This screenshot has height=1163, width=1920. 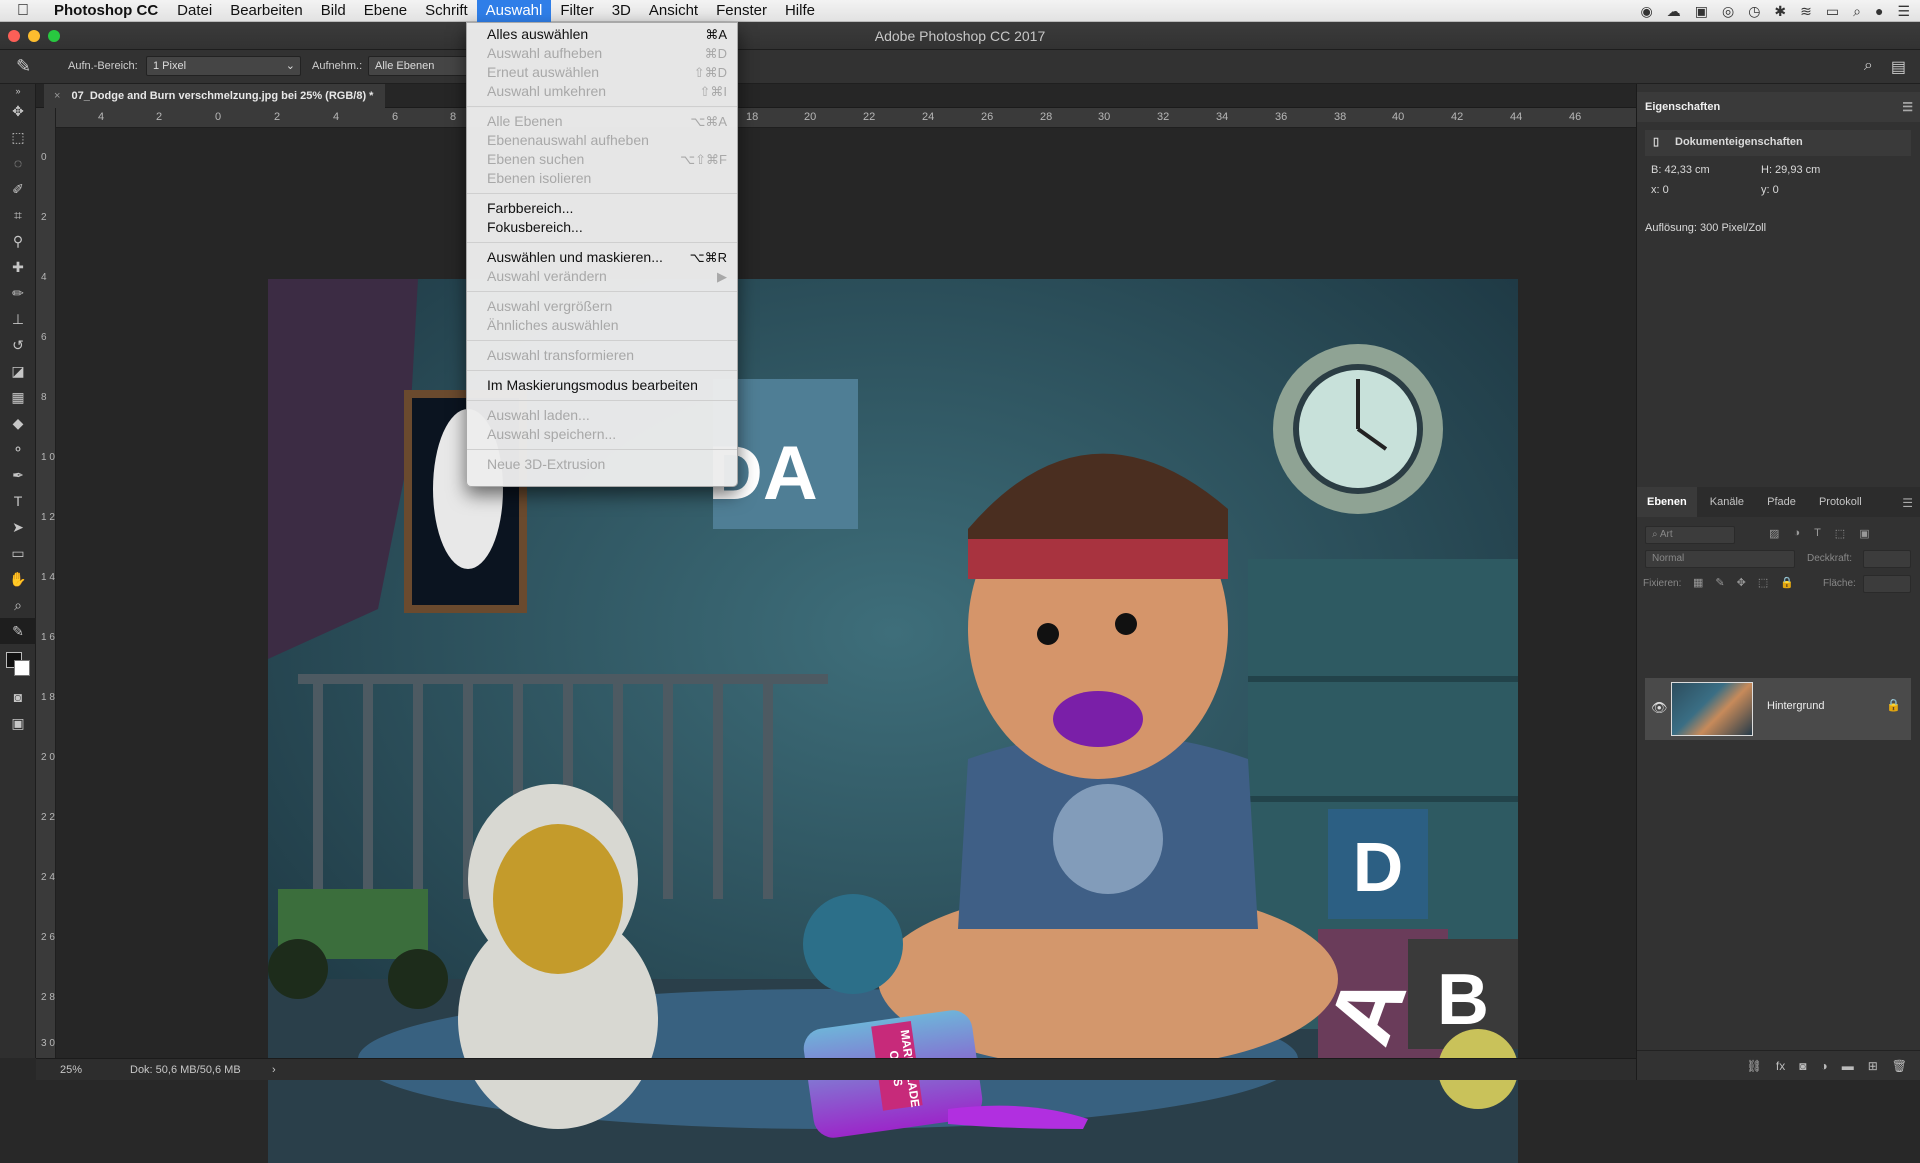 I want to click on menu-fenster: Fenster, so click(x=741, y=11).